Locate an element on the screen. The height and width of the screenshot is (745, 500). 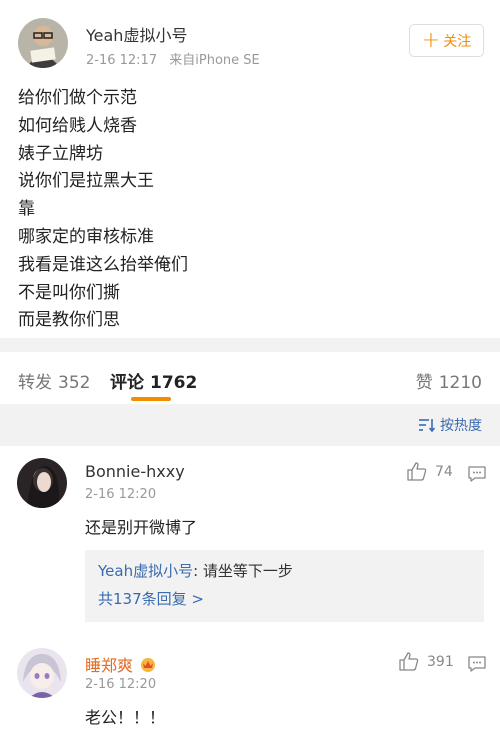
post-line: 靠 is located at coordinates (26, 209).